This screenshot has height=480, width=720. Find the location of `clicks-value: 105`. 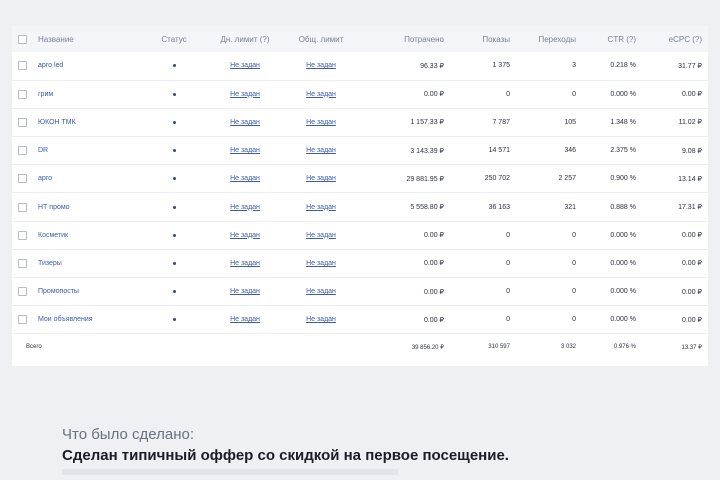

clicks-value: 105 is located at coordinates (570, 122).